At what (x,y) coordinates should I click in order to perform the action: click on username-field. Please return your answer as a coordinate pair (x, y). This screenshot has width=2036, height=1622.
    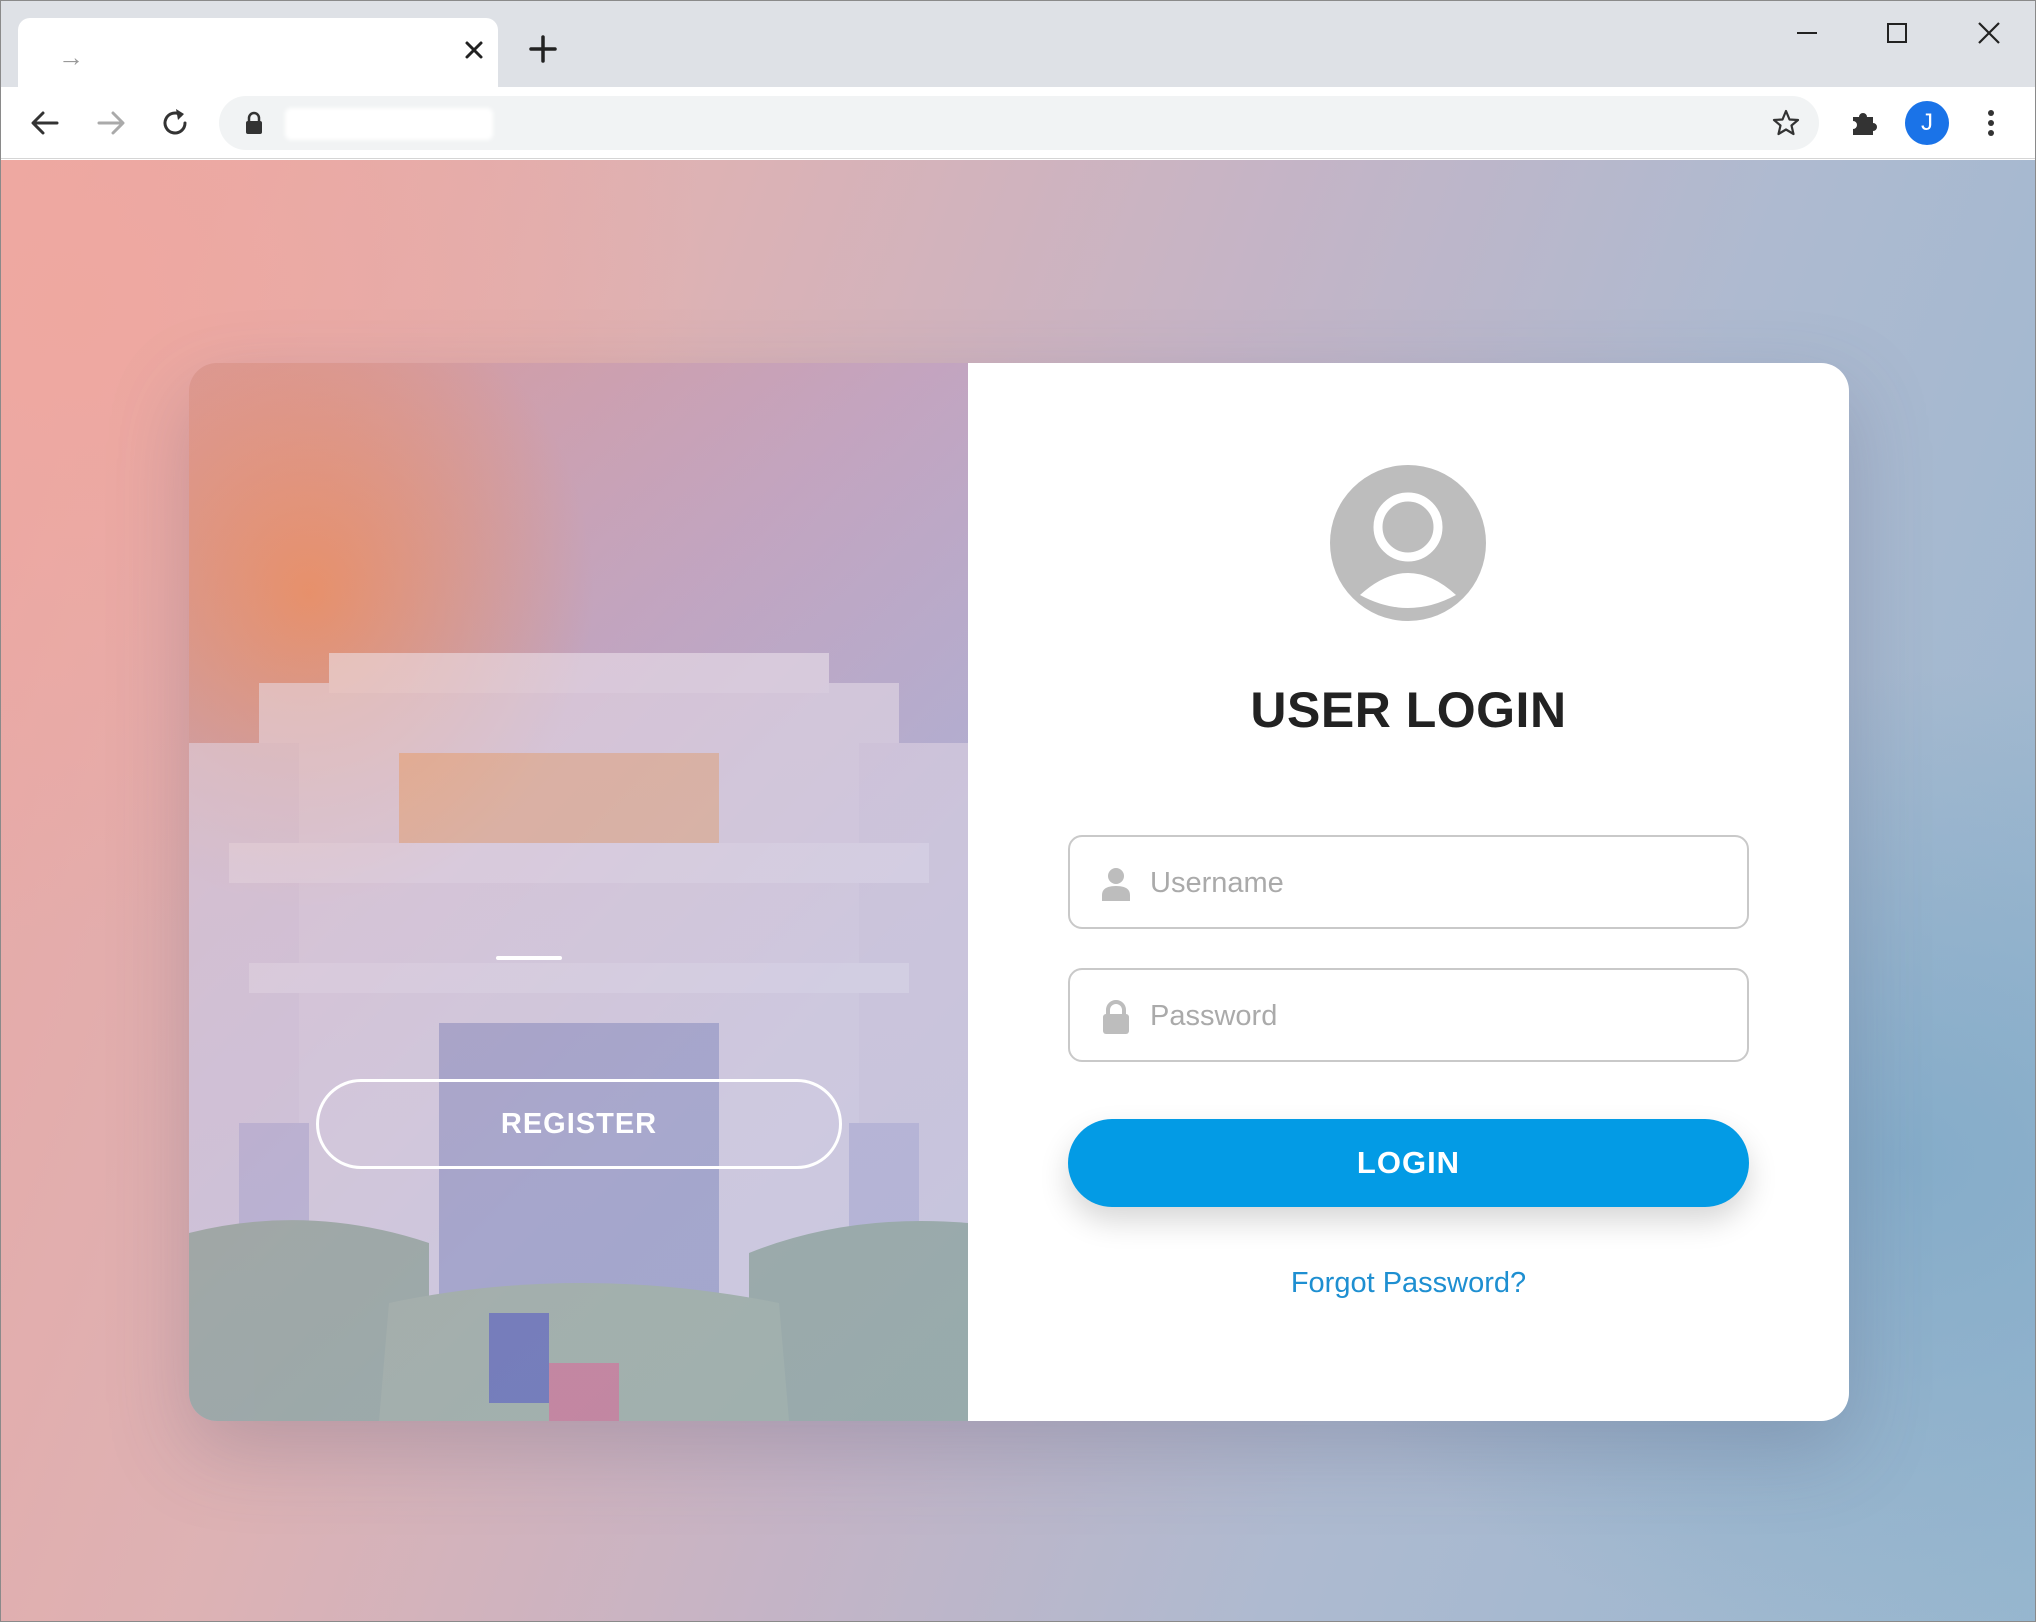
    Looking at the image, I should click on (1408, 882).